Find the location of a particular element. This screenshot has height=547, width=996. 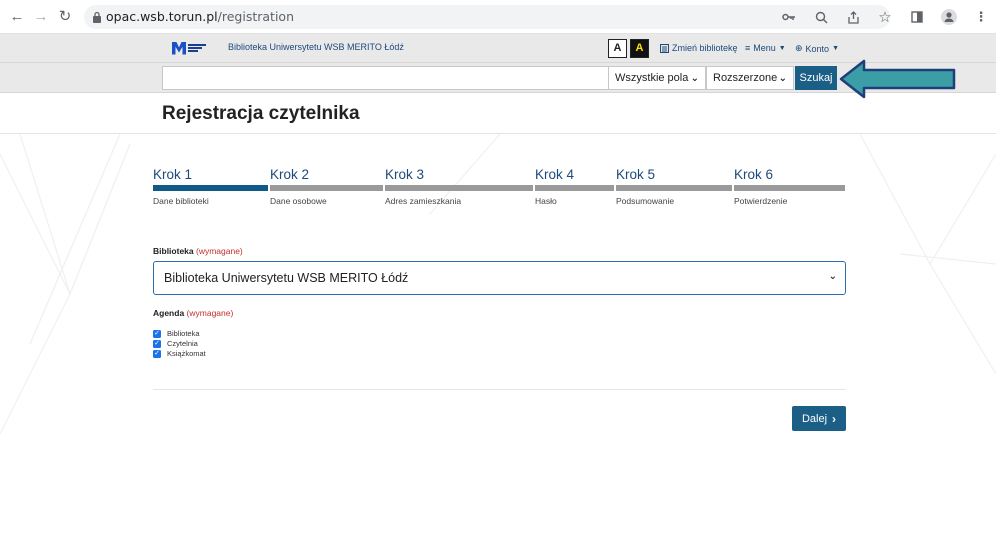

search-mode-value: Rozszerzone is located at coordinates (745, 78).